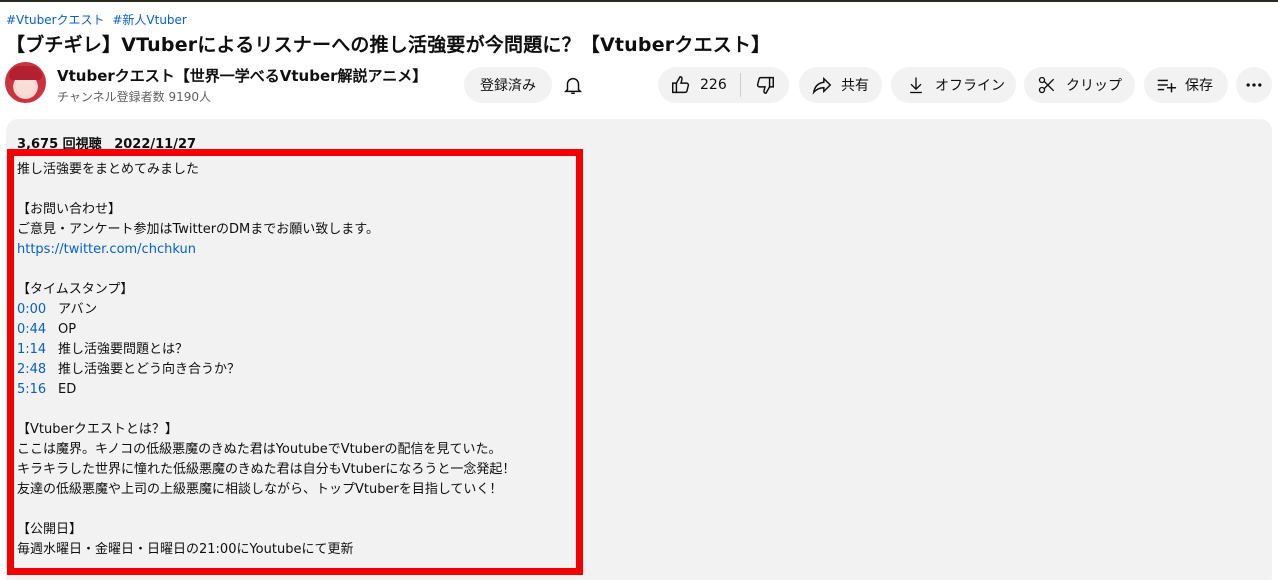  What do you see at coordinates (1199, 86) in the screenshot?
I see `save-label: 保存` at bounding box center [1199, 86].